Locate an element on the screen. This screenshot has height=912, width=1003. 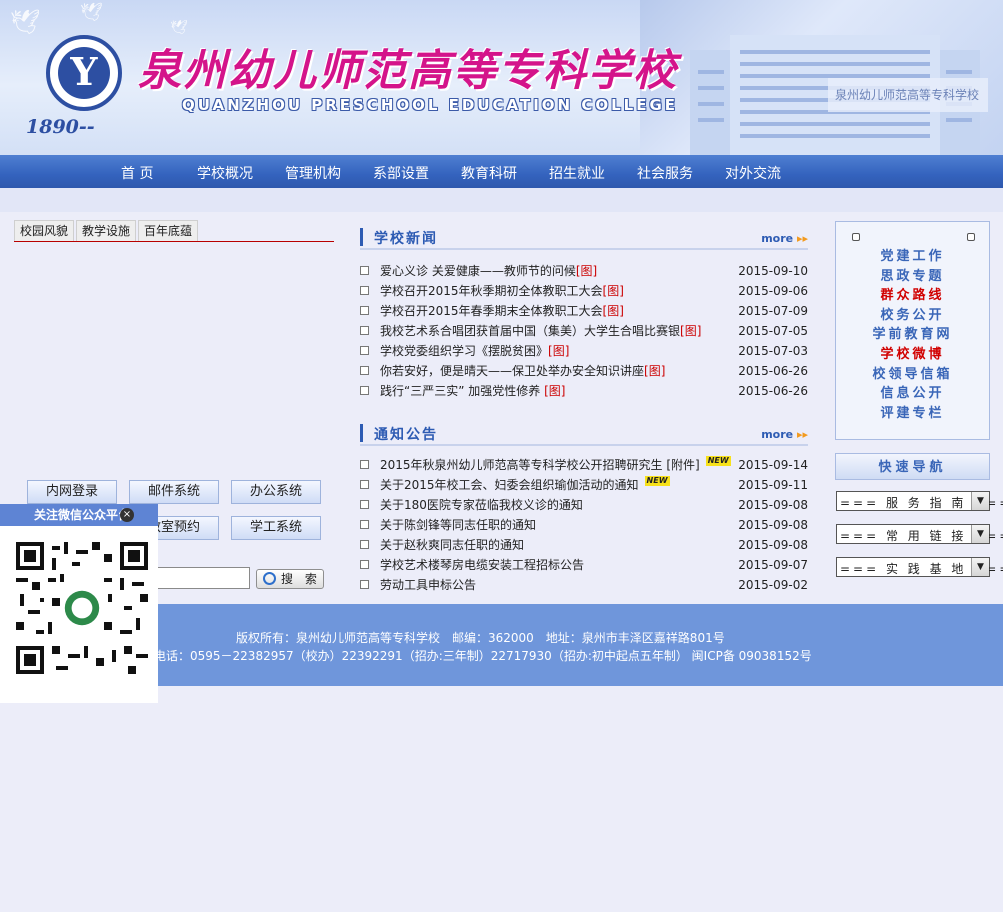
item-title: 学校召开2015年春季期末全体教职工大会[图] is located at coordinates (502, 310).